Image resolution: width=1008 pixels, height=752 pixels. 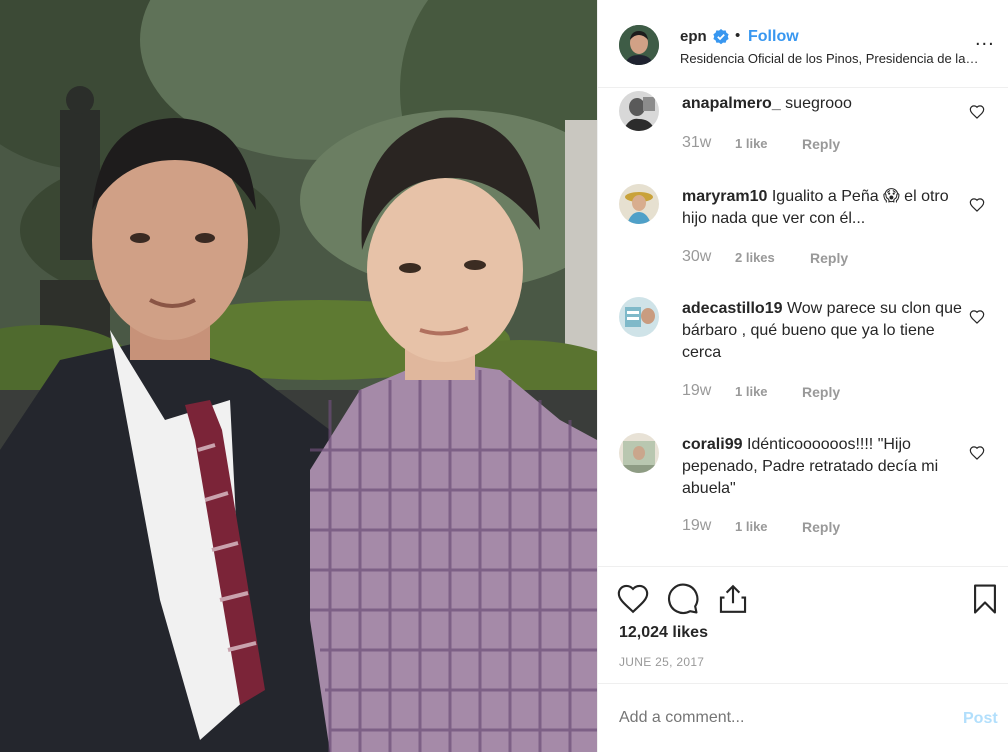 I want to click on comment-input, so click(x=779, y=718).